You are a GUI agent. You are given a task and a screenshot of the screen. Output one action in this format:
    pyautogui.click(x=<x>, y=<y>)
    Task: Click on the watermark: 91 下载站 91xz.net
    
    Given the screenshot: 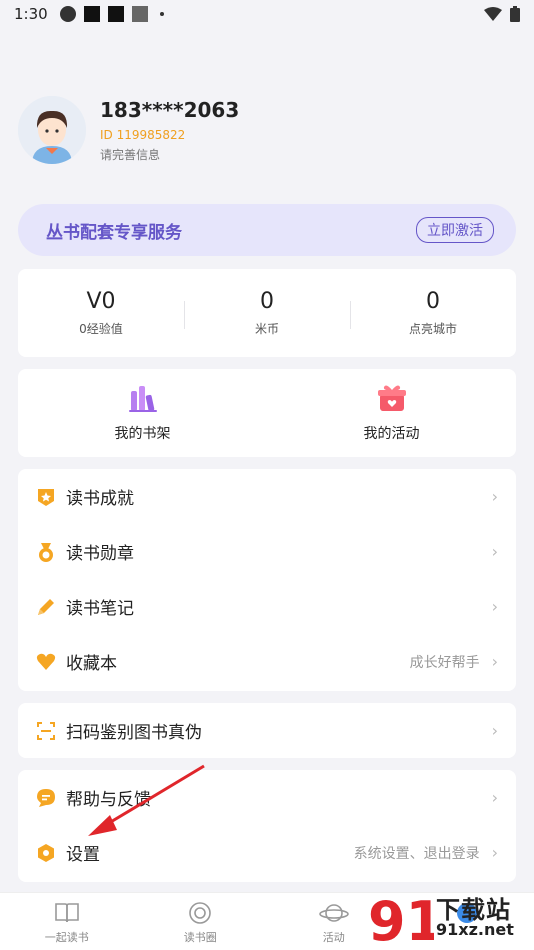 What is the action you would take?
    pyautogui.click(x=450, y=919)
    